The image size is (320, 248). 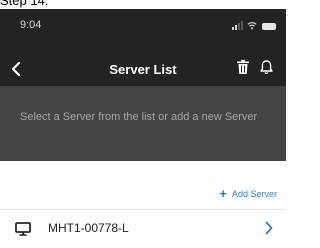 What do you see at coordinates (223, 193) in the screenshot?
I see `plus-icon: +` at bounding box center [223, 193].